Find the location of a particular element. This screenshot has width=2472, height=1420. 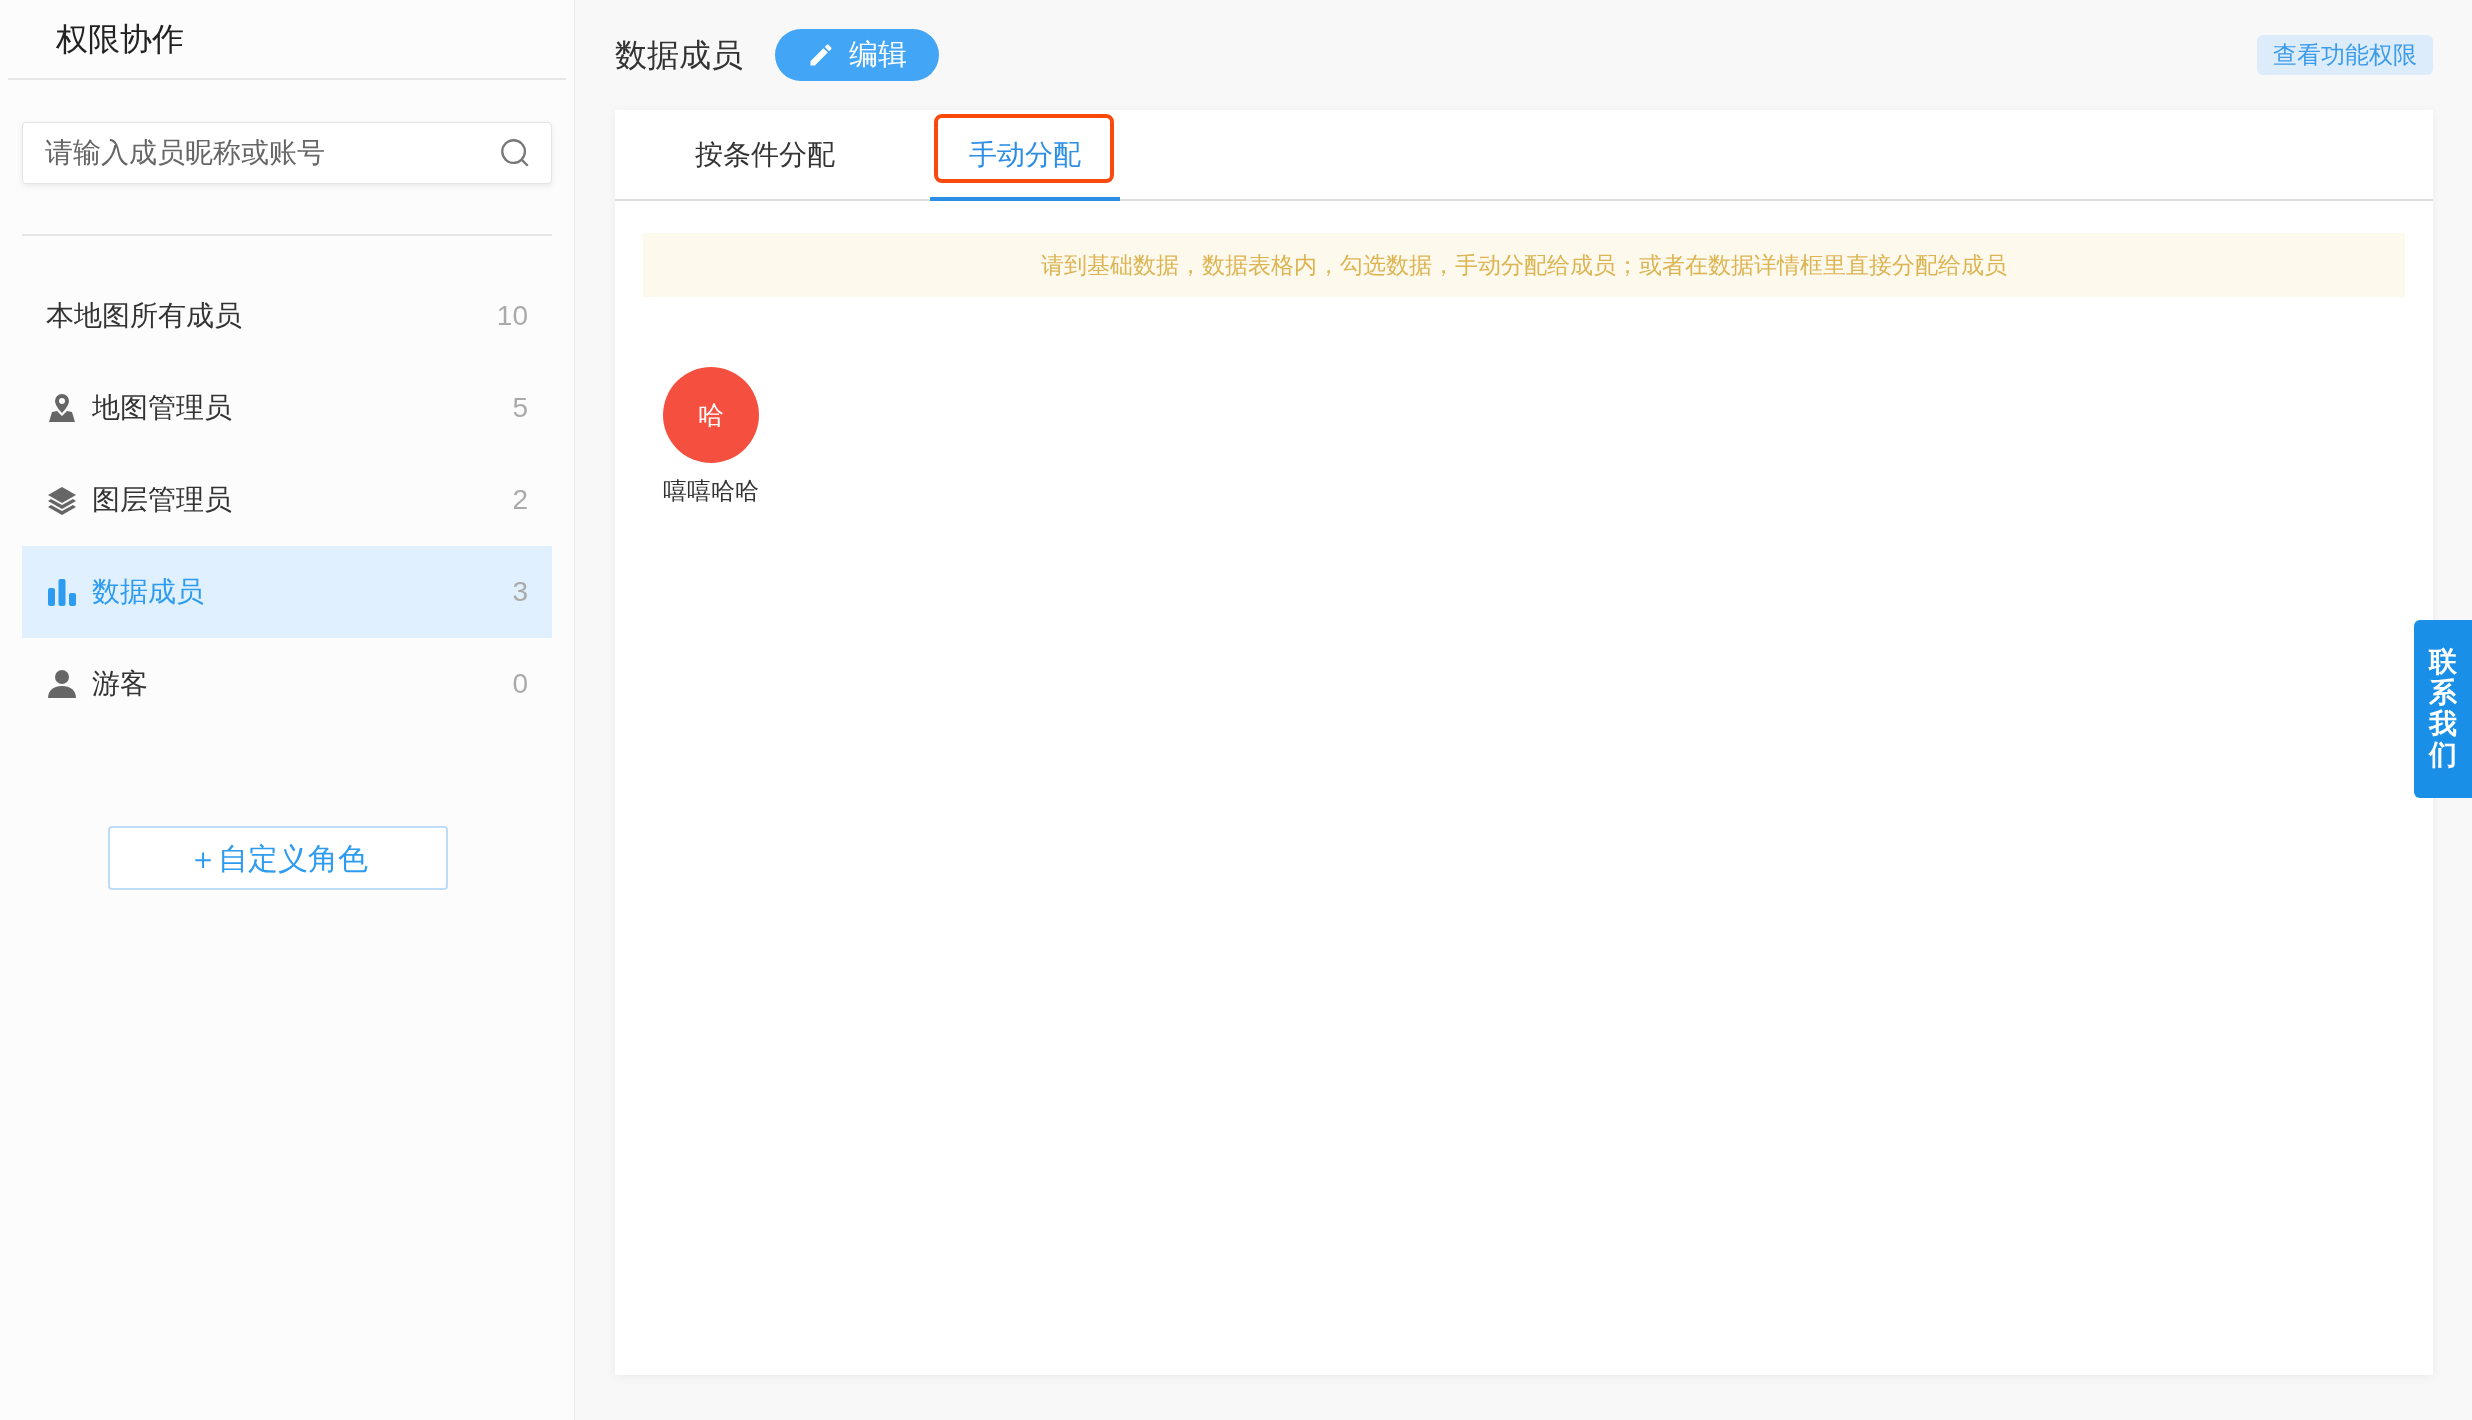

user-icon is located at coordinates (62, 684).